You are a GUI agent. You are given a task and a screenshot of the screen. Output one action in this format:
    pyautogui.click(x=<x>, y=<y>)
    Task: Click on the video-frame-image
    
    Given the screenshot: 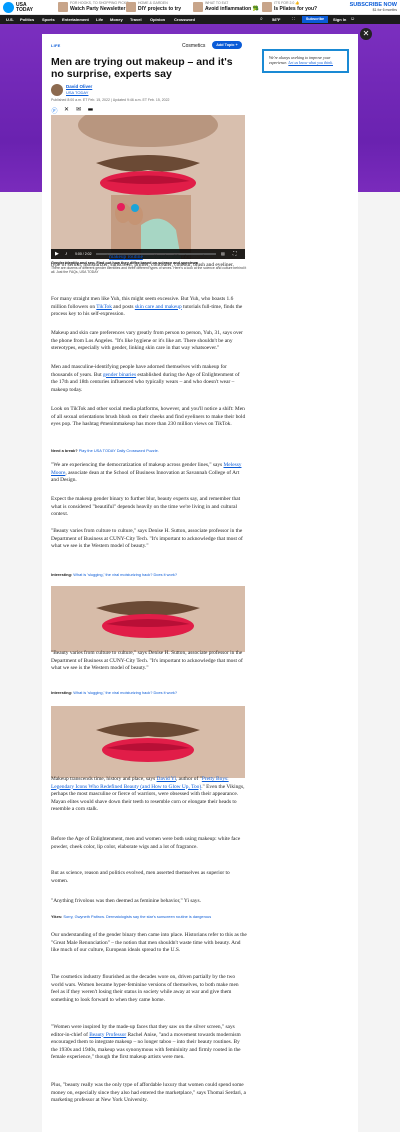 What is the action you would take?
    pyautogui.click(x=148, y=187)
    